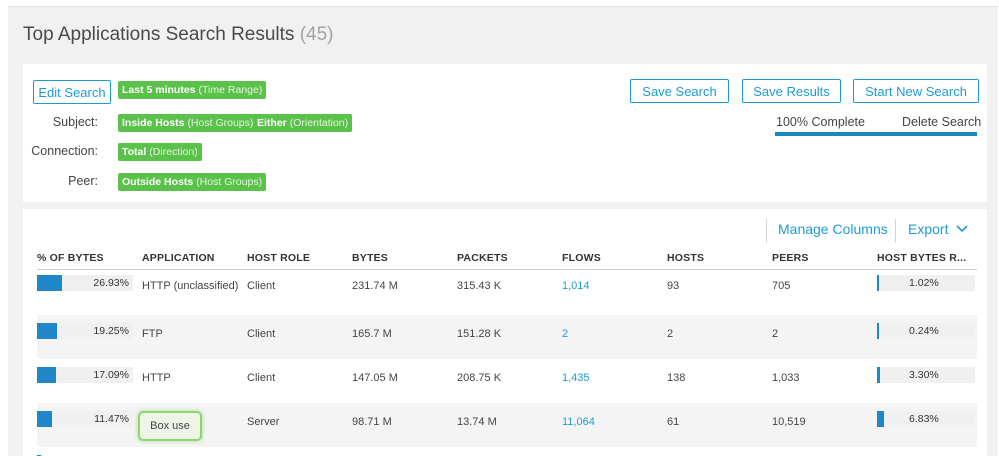  I want to click on page-title-text: Top Applications Search Results, so click(159, 34).